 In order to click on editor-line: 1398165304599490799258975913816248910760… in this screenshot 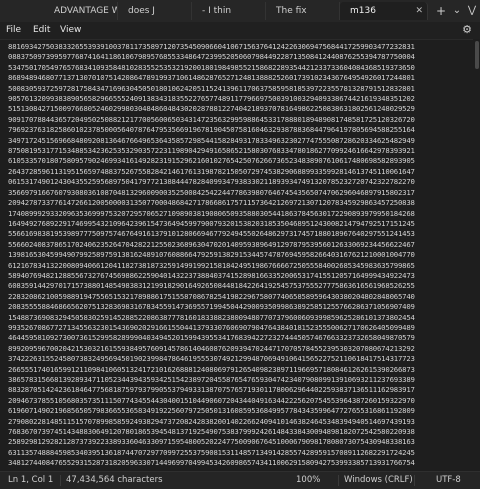, I will do `click(238, 255)`.